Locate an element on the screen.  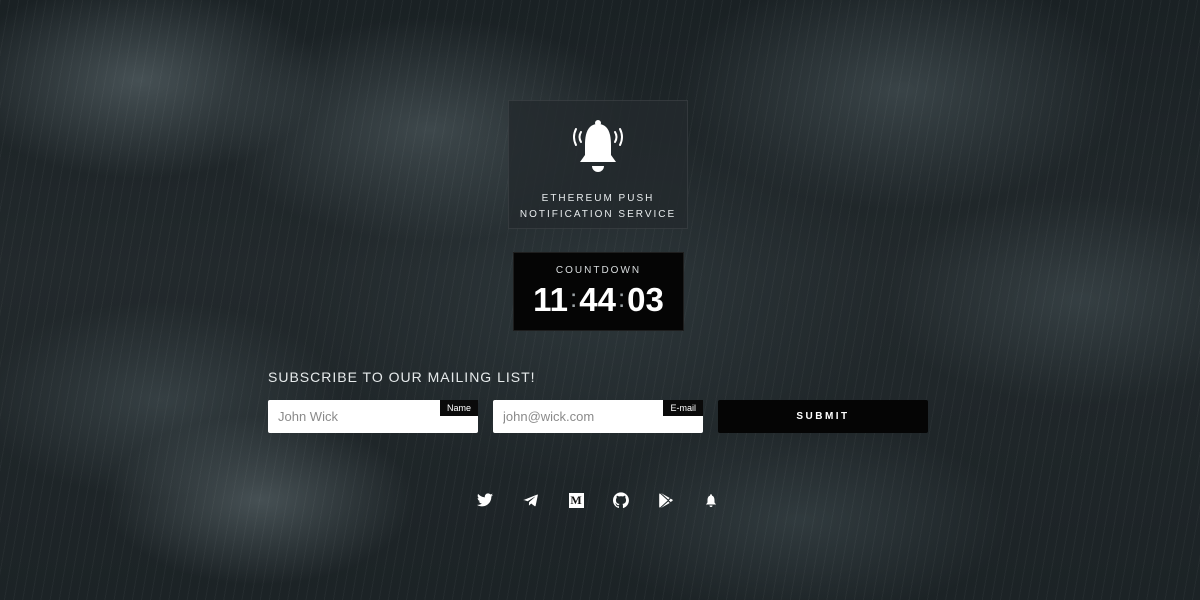
telegram-icon is located at coordinates (530, 500).